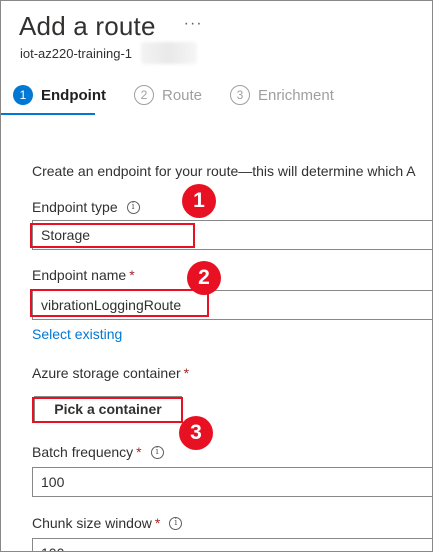 The width and height of the screenshot is (433, 552). Describe the element at coordinates (232, 544) in the screenshot. I see `chunk-size-window-field: 100` at that location.